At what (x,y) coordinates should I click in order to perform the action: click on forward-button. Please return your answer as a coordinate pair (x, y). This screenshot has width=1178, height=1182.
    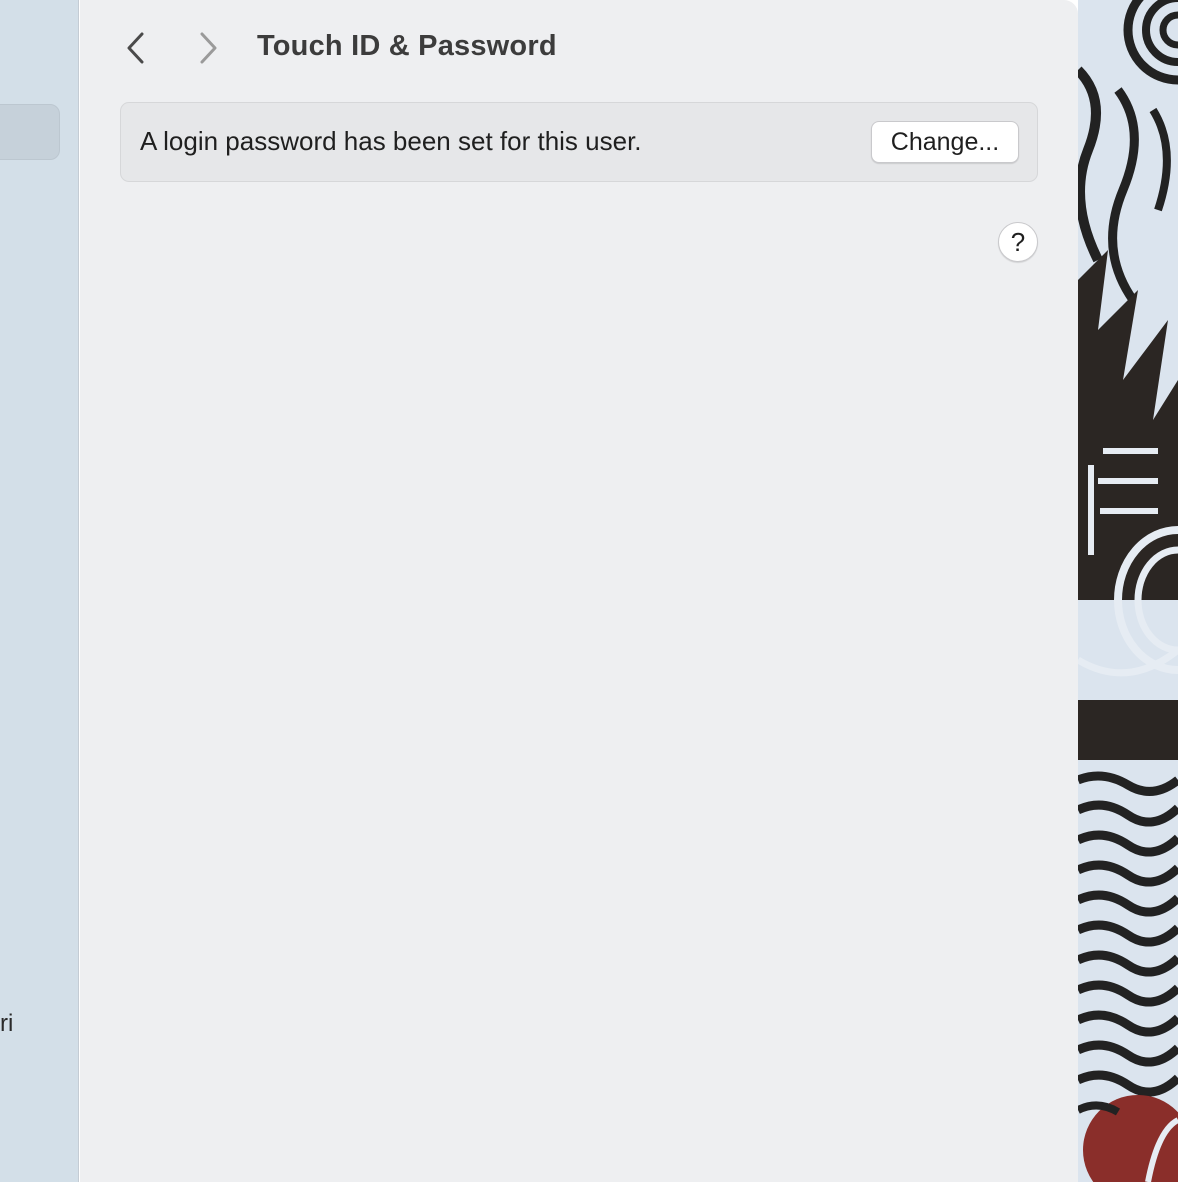
    Looking at the image, I should click on (208, 48).